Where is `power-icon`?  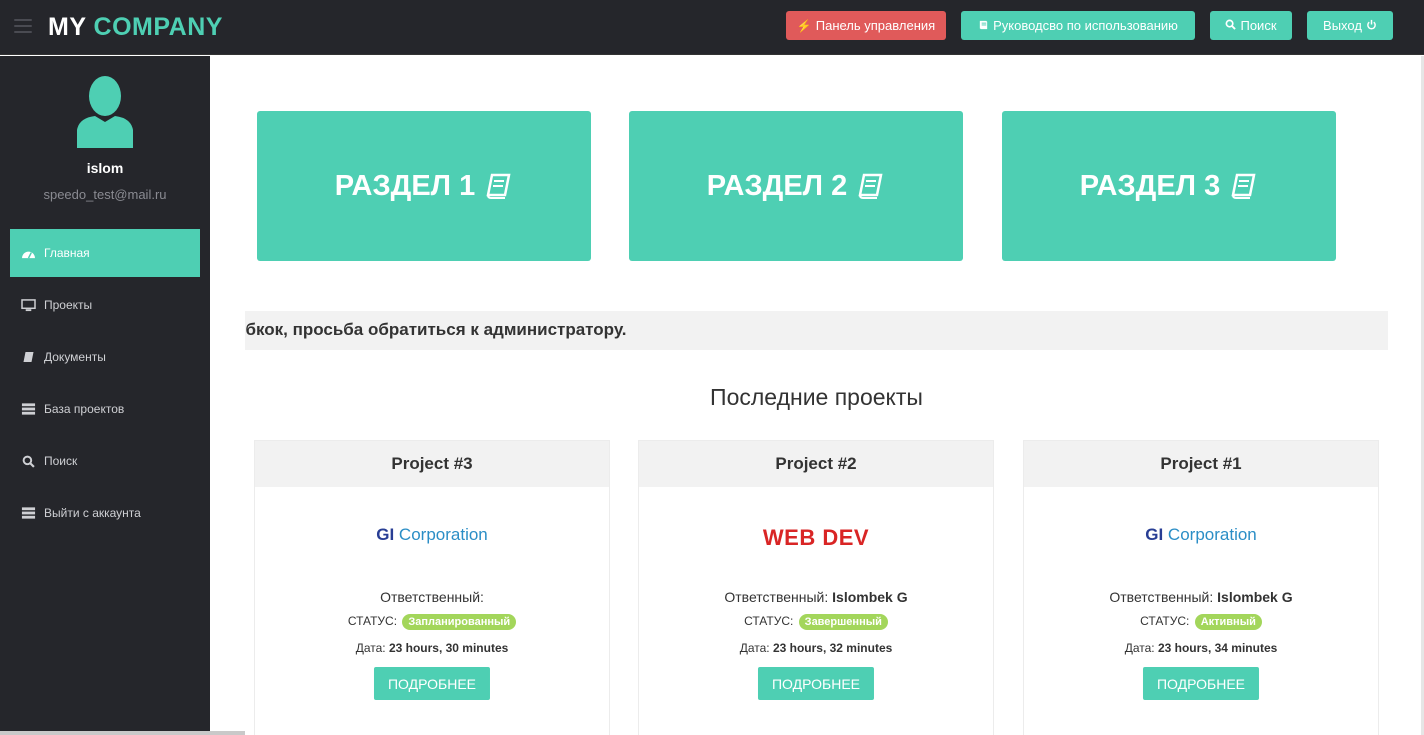 power-icon is located at coordinates (1371, 26).